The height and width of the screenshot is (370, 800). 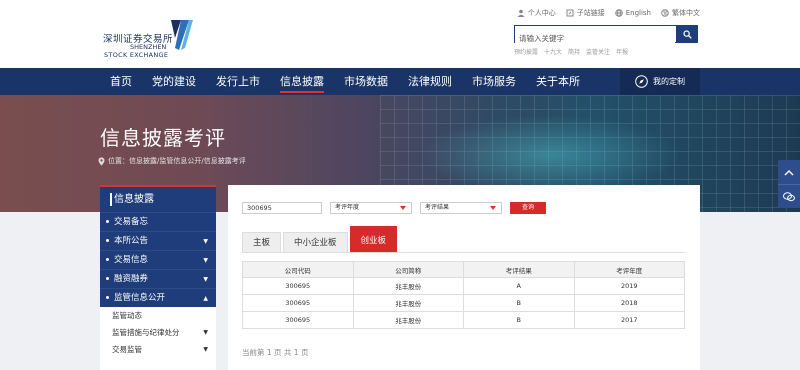 What do you see at coordinates (629, 269) in the screenshot?
I see `column-header: 考评年度` at bounding box center [629, 269].